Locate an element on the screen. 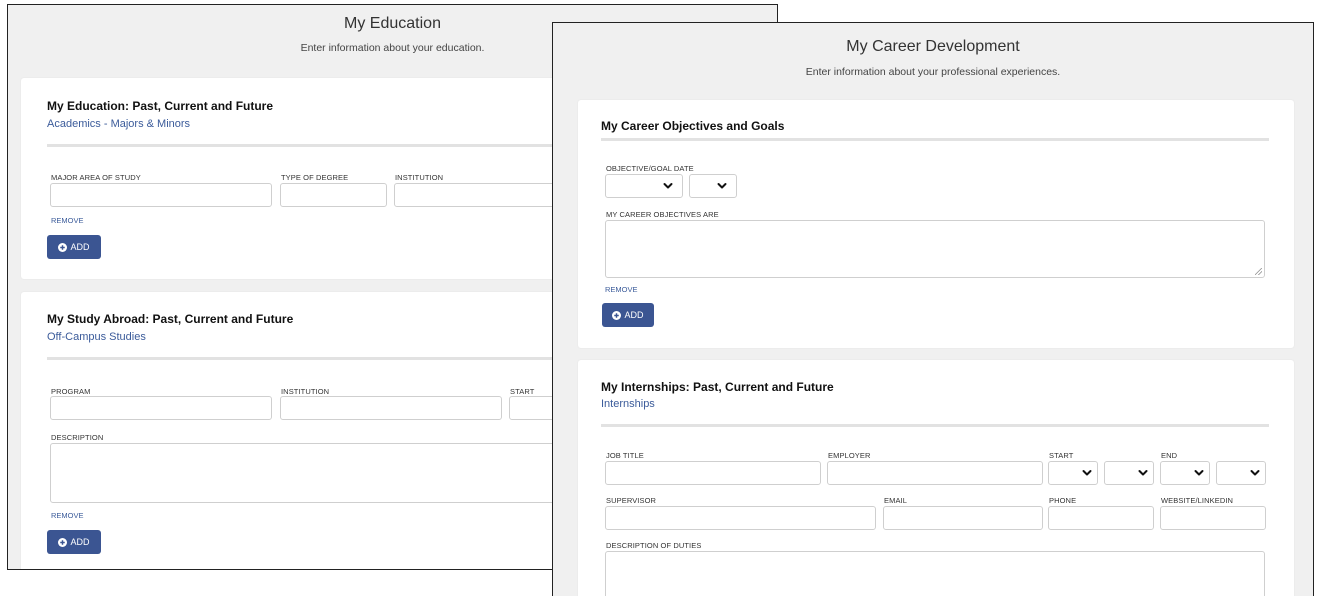 The width and height of the screenshot is (1322, 596). major-area-input is located at coordinates (161, 195).